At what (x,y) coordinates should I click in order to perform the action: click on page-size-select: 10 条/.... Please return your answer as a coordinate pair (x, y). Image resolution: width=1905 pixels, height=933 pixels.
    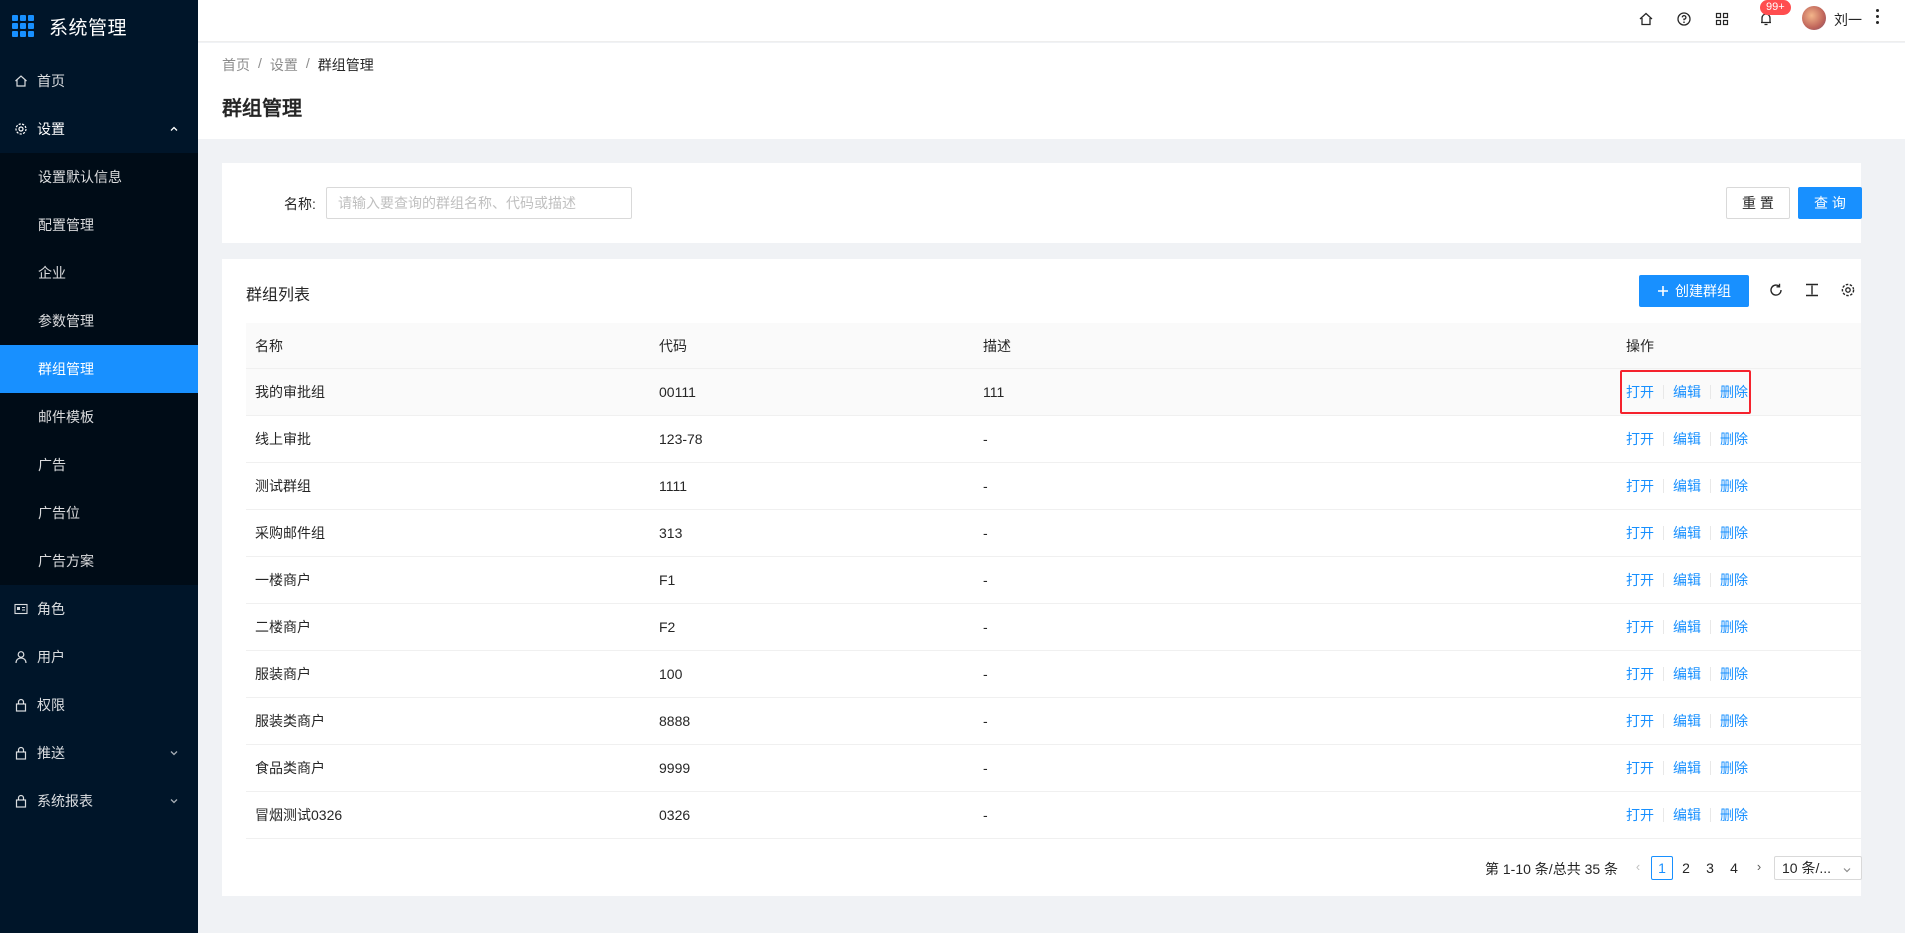
    Looking at the image, I should click on (1818, 868).